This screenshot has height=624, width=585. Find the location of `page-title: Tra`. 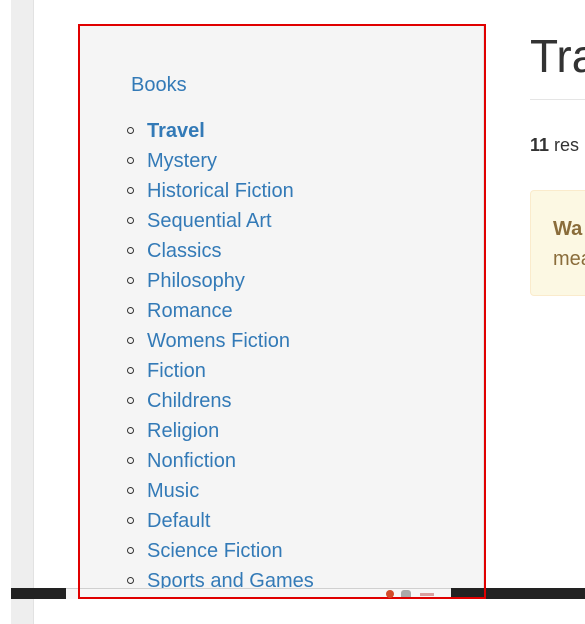

page-title: Tra is located at coordinates (557, 56).